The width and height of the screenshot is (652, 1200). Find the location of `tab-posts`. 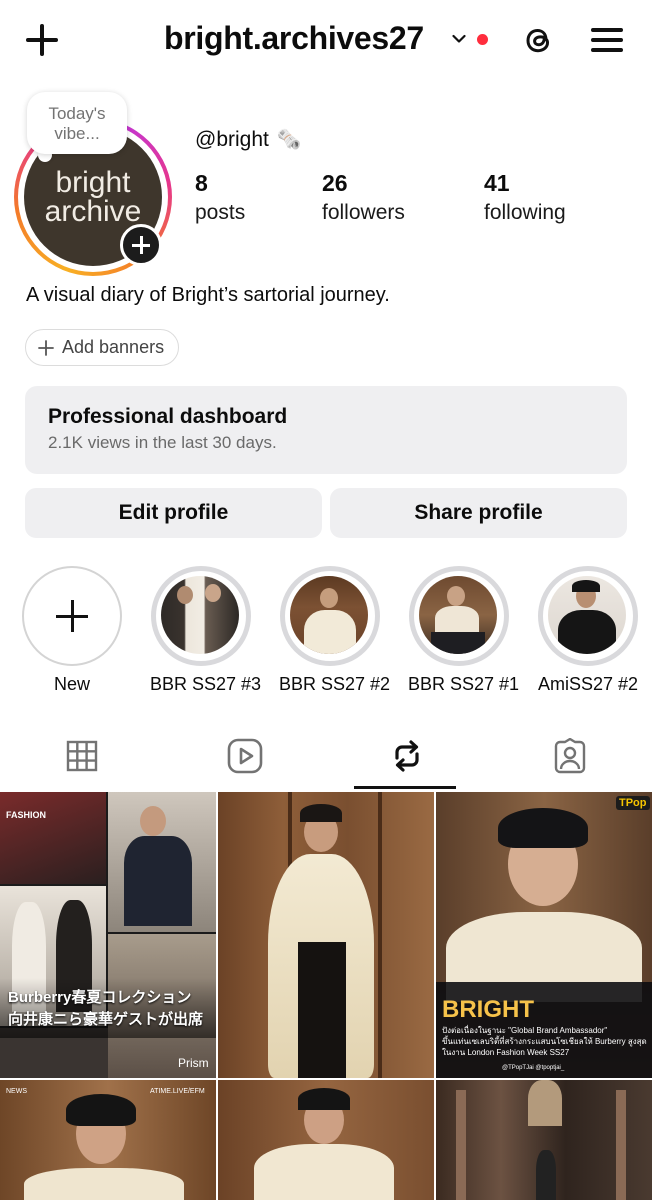

tab-posts is located at coordinates (81, 756).